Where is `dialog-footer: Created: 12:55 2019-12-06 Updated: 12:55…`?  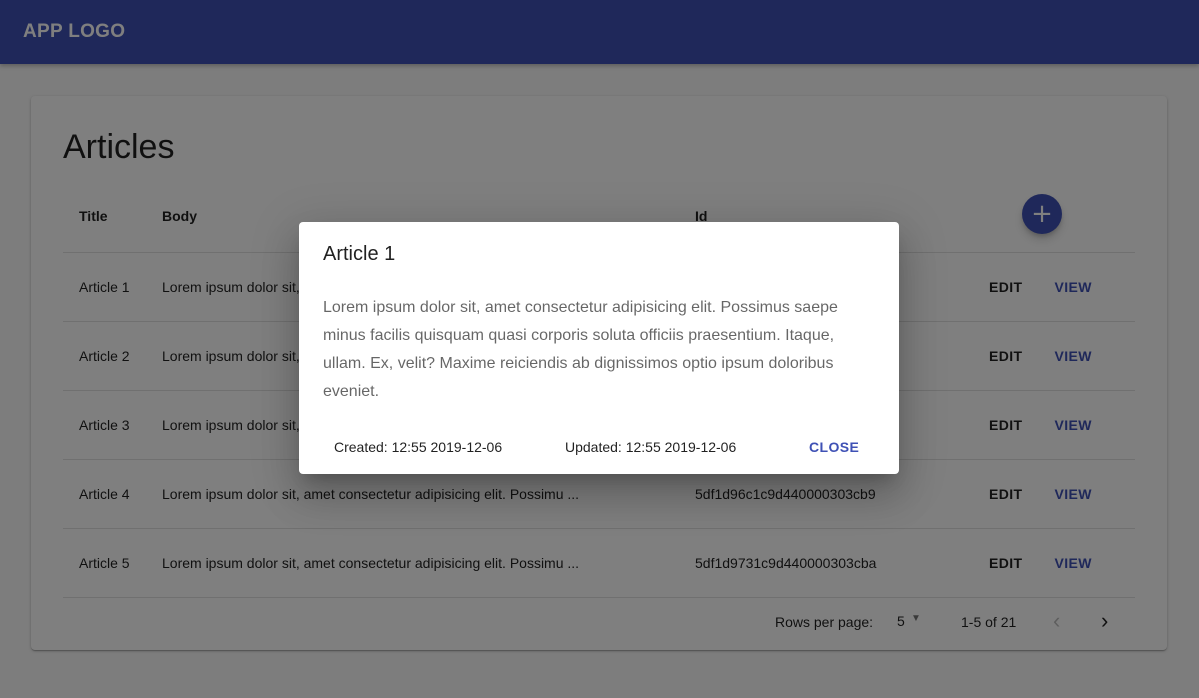 dialog-footer: Created: 12:55 2019-12-06 Updated: 12:55… is located at coordinates (599, 448).